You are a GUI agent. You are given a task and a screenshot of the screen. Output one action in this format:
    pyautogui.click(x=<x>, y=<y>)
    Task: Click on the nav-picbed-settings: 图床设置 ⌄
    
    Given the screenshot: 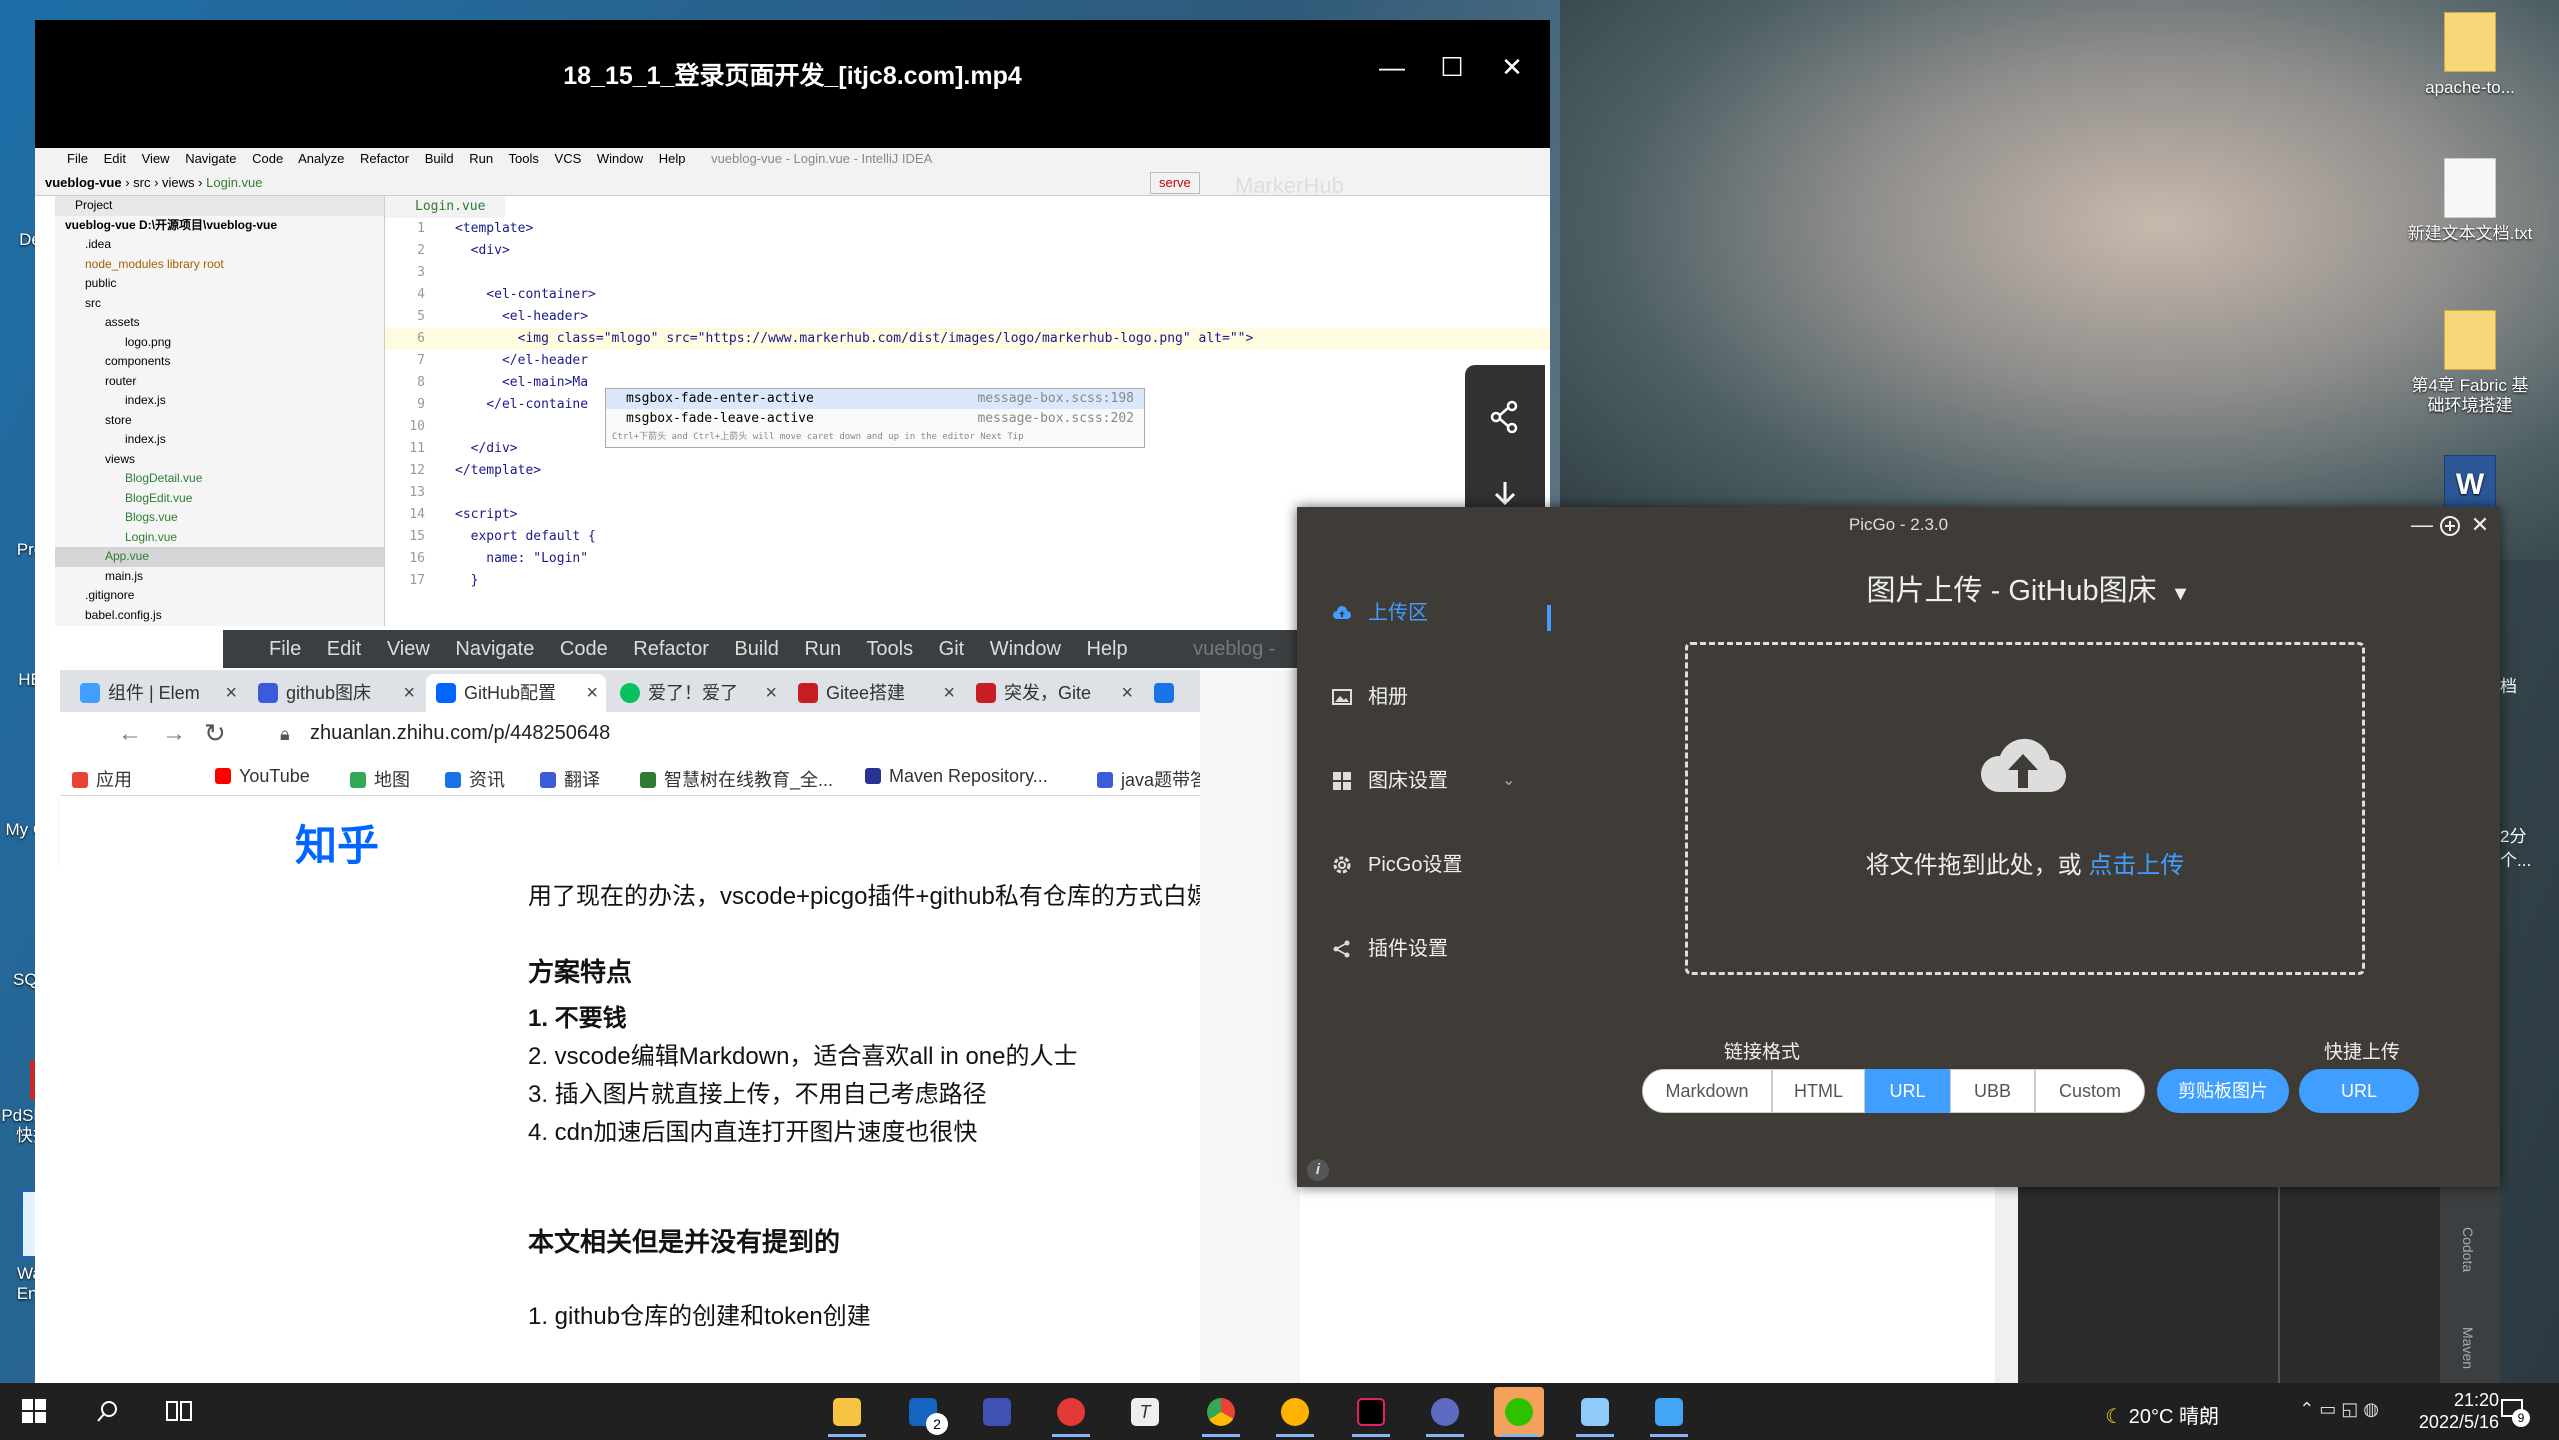 What is the action you would take?
    pyautogui.click(x=1427, y=781)
    